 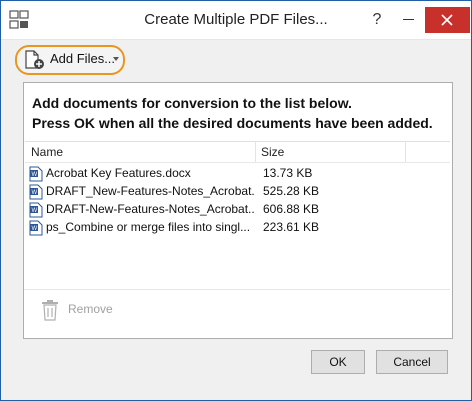 I want to click on help-button: ?, so click(x=377, y=20).